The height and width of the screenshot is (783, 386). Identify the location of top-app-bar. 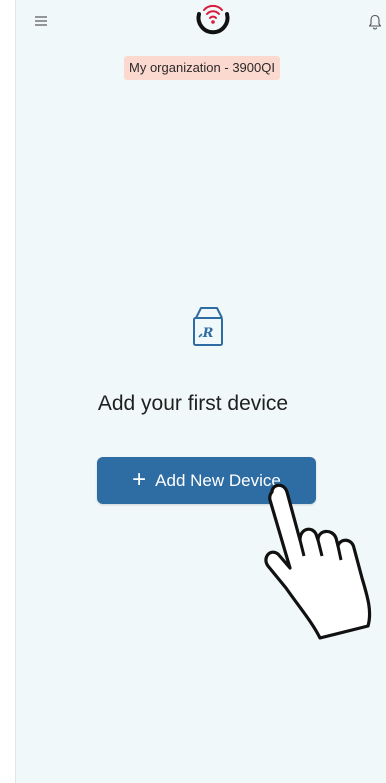
(201, 25).